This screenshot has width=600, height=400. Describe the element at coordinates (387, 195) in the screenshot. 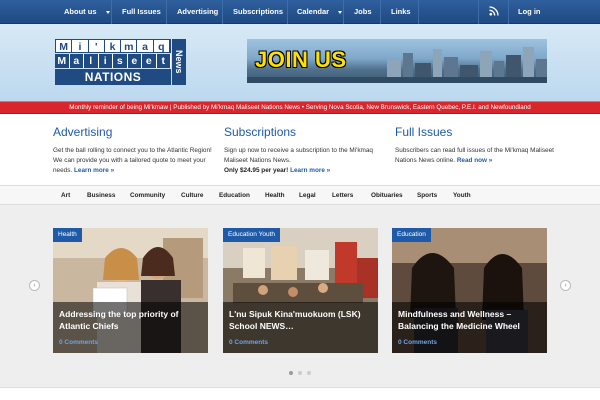

I see `category-obituaries: Obituaries` at that location.